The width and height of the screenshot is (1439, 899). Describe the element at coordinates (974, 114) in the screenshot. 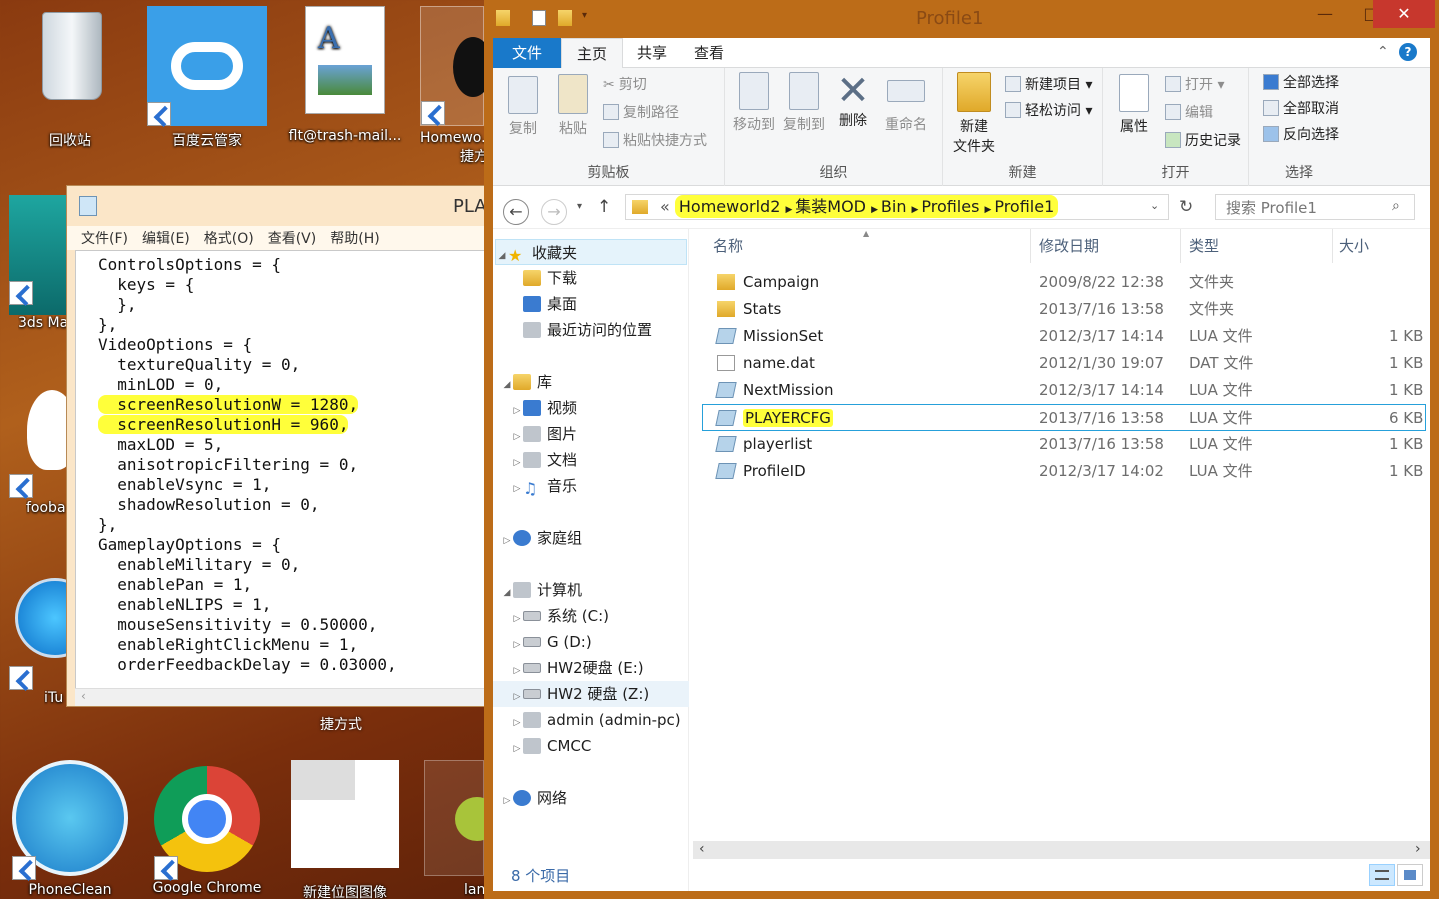

I see `new-folder-button: 新建 文件夹` at that location.